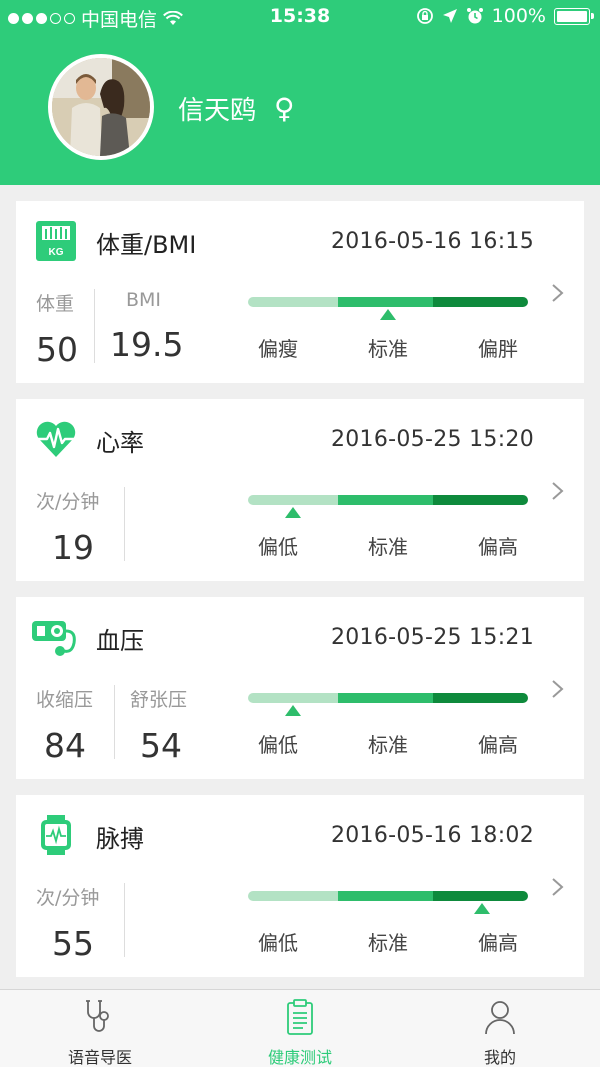 The height and width of the screenshot is (1067, 600). Describe the element at coordinates (432, 439) in the screenshot. I see `card-time: 2016-05-25 15:20` at that location.